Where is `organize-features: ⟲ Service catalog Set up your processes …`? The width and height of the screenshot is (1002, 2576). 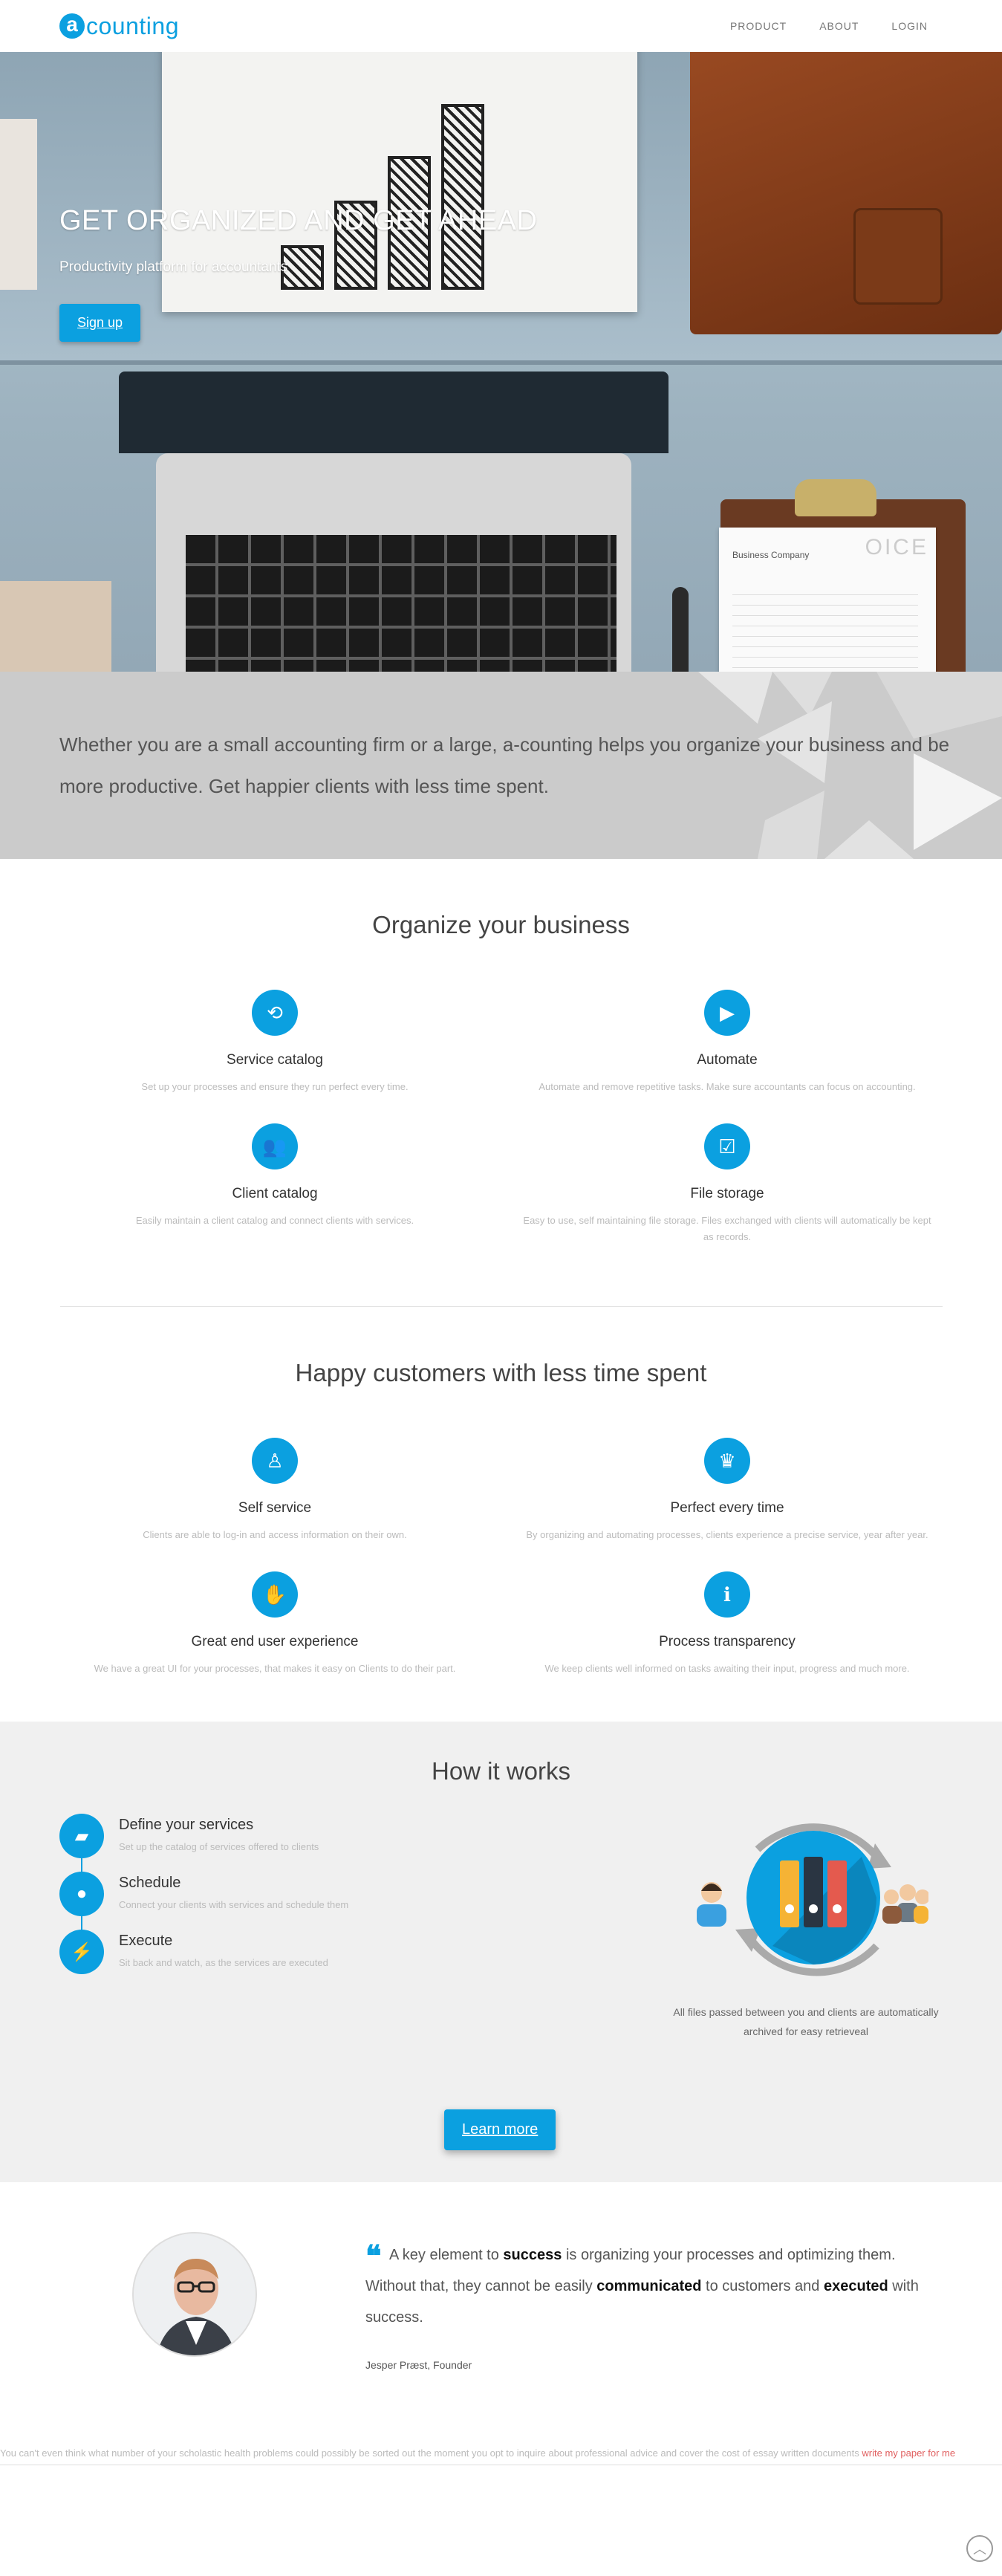 organize-features: ⟲ Service catalog Set up your processes … is located at coordinates (501, 1117).